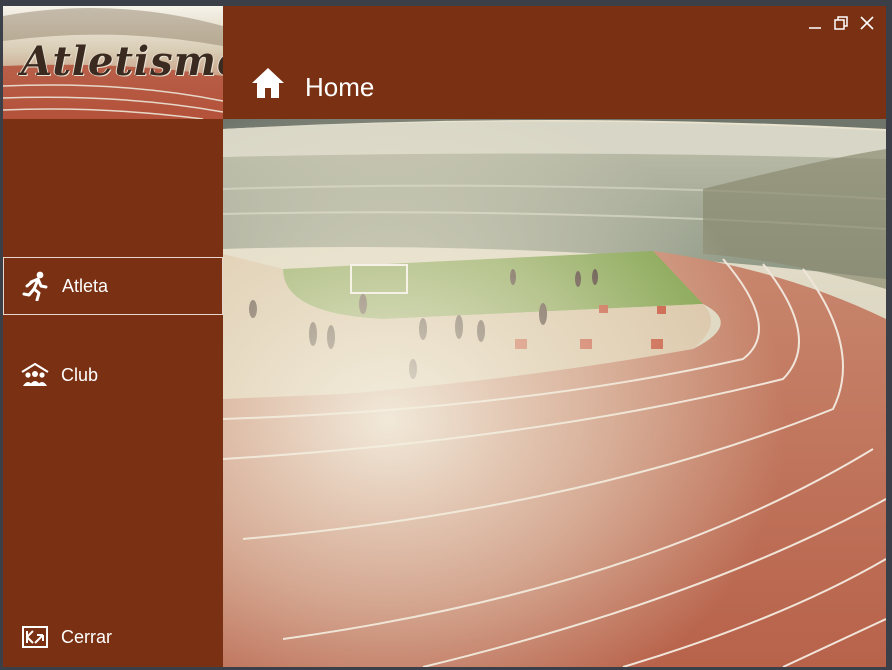  What do you see at coordinates (867, 23) in the screenshot?
I see `close-icon` at bounding box center [867, 23].